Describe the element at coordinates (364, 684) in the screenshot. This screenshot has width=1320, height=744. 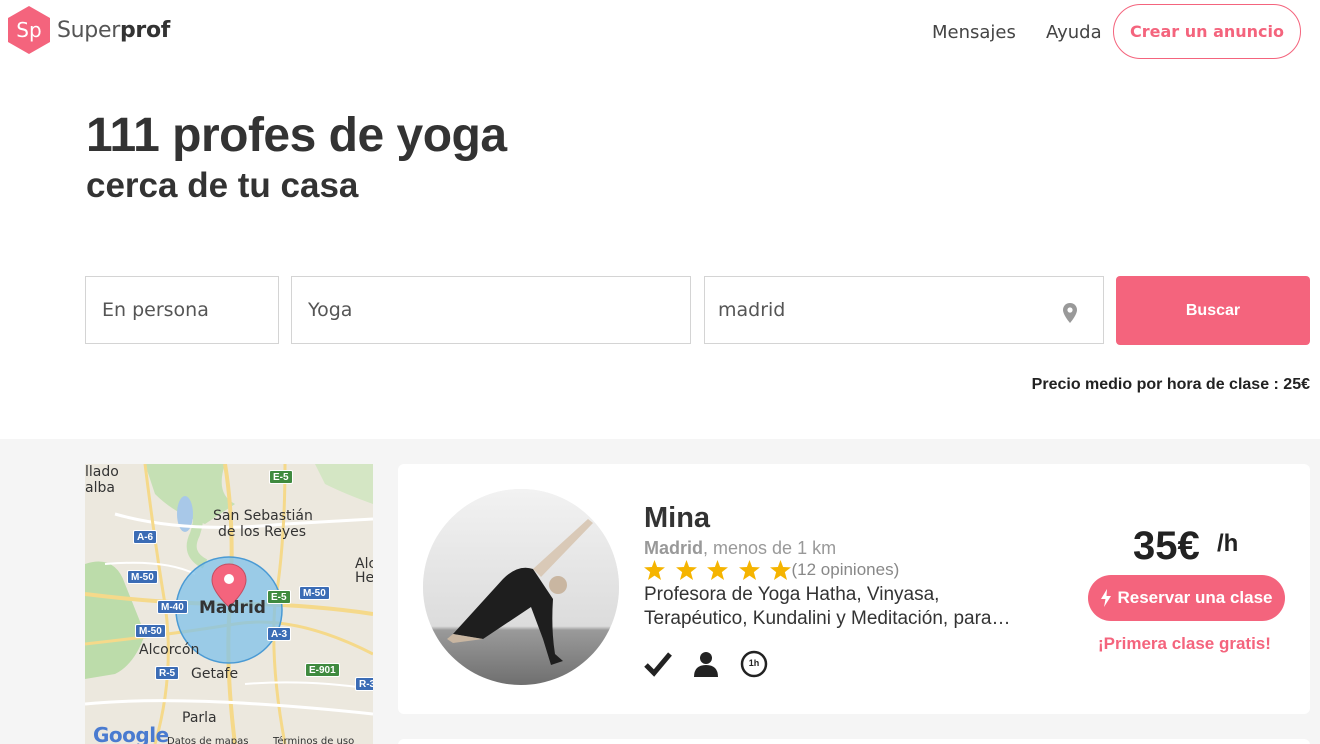
I see `road-shield-r3: R-3` at that location.